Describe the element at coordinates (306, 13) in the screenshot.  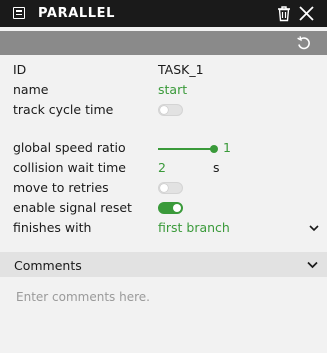
I see `close-icon` at that location.